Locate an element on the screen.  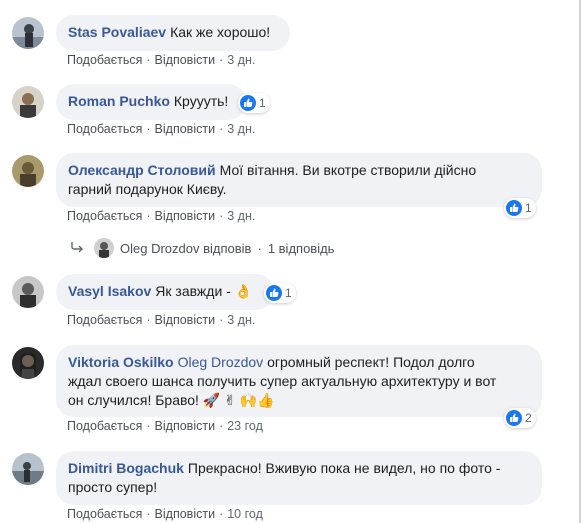
mention-link: Oleg Drozdov is located at coordinates (221, 362).